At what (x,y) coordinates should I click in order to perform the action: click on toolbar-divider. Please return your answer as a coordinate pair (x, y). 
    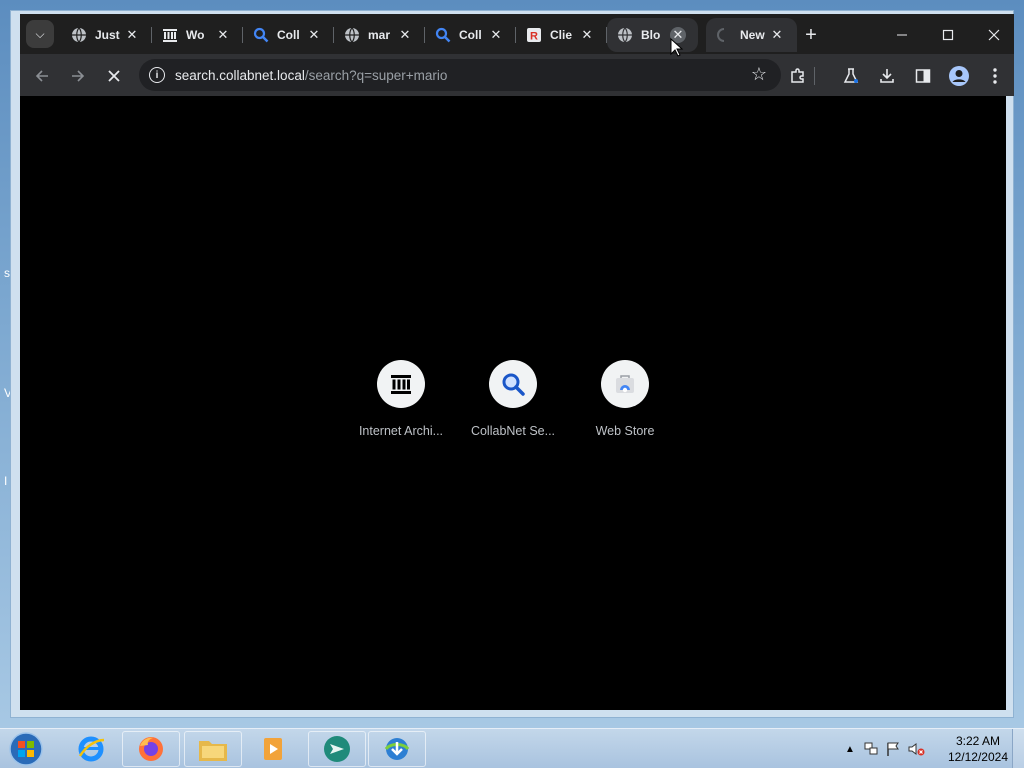
    Looking at the image, I should click on (814, 76).